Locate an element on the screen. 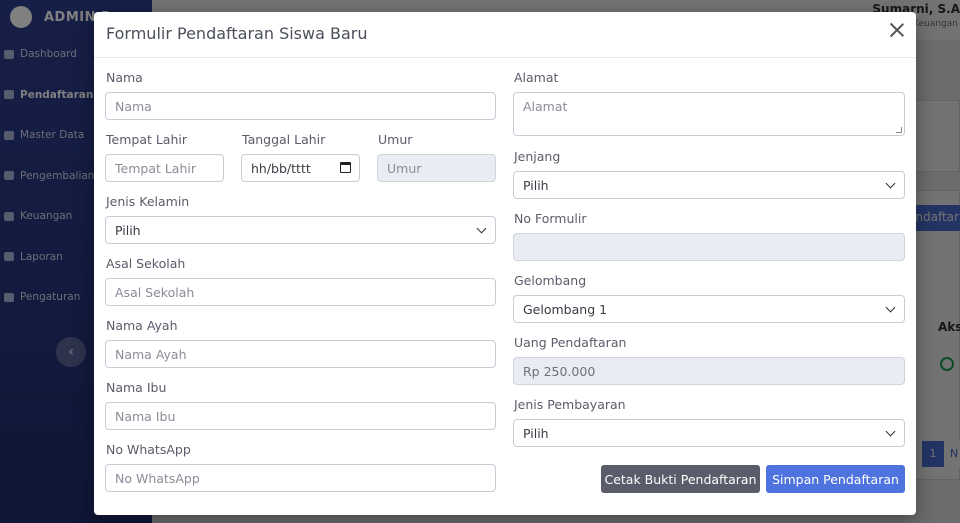  no-formulir-input is located at coordinates (709, 247).